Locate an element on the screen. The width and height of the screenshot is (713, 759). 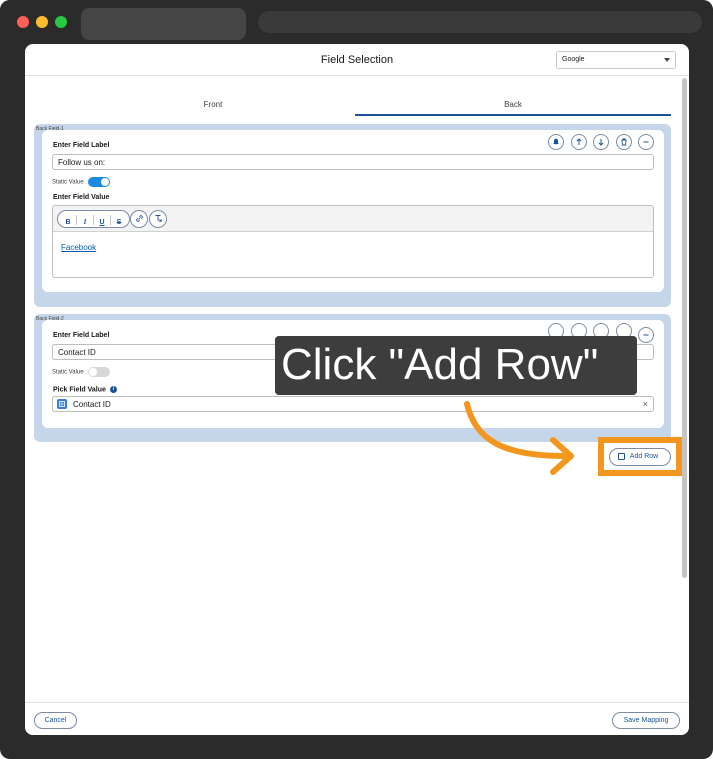
cancel-button: Cancel is located at coordinates (55, 720).